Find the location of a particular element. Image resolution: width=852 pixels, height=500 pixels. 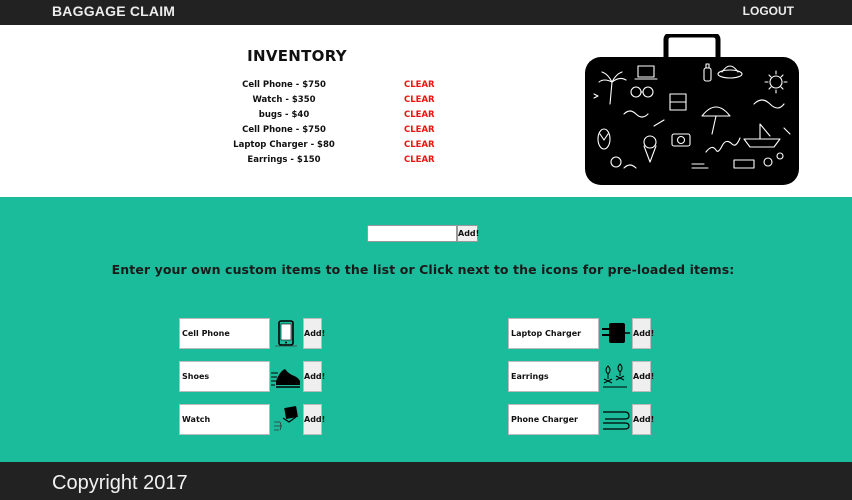

item-name-field: Earrings is located at coordinates (553, 376).